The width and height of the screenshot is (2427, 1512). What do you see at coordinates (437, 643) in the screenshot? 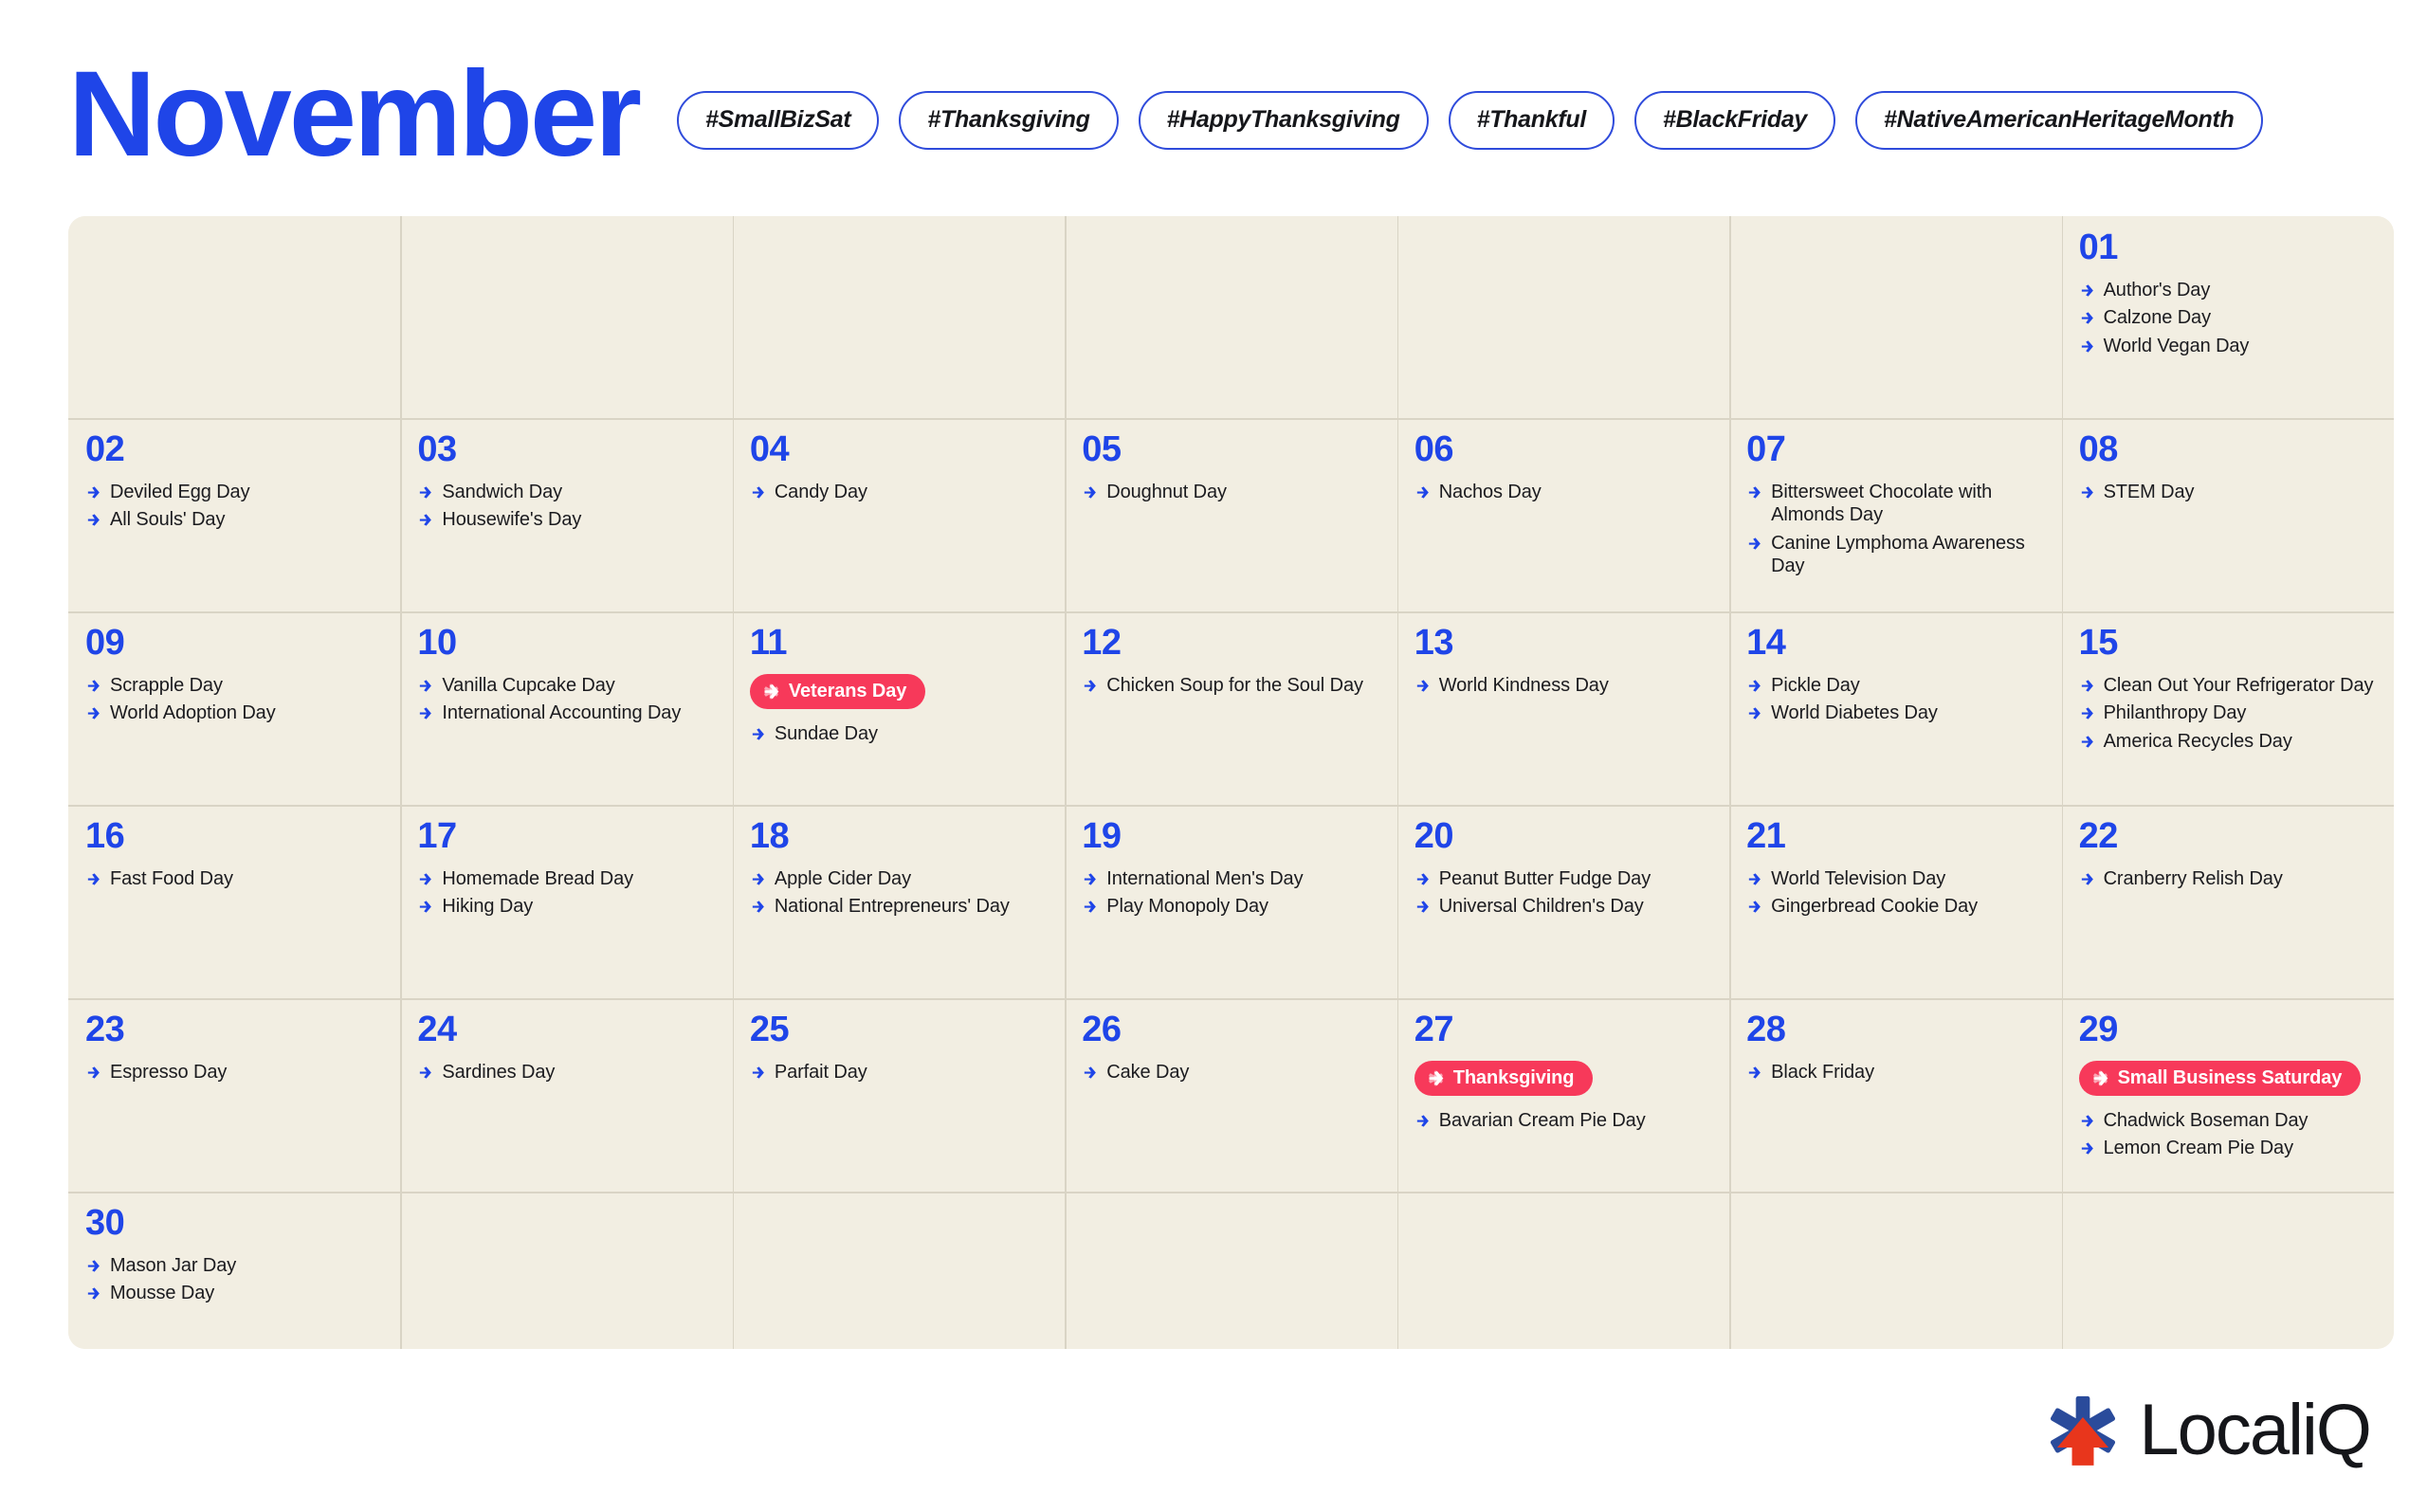
I see `day-number: 10` at bounding box center [437, 643].